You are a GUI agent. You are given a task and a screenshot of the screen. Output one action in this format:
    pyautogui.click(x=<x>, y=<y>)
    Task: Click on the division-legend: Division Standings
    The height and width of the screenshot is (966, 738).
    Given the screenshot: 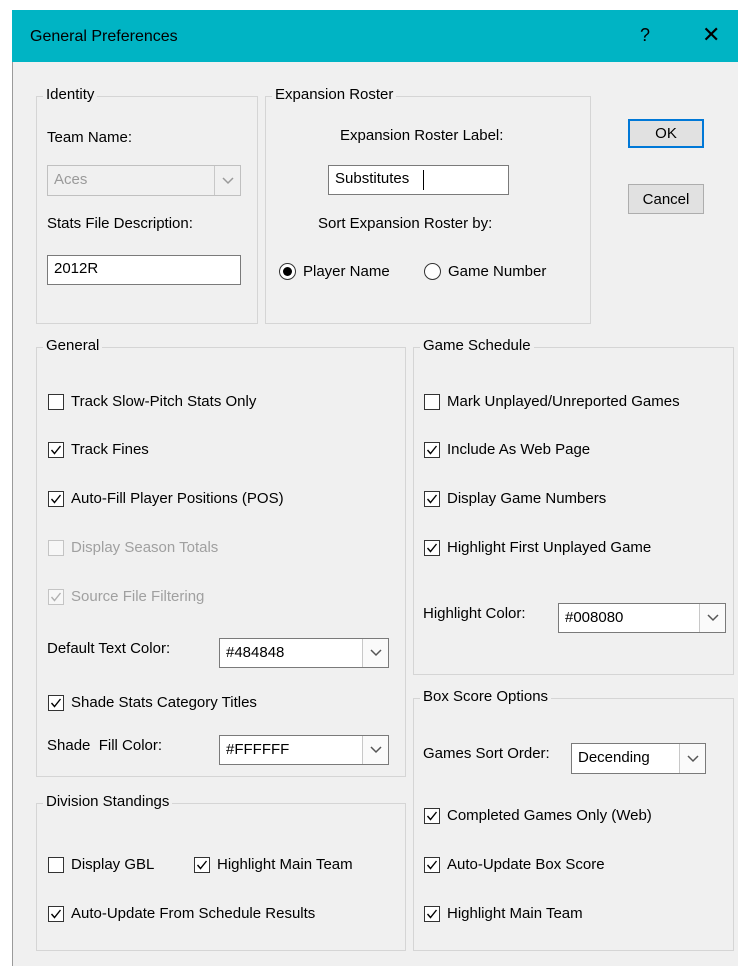 What is the action you would take?
    pyautogui.click(x=108, y=801)
    